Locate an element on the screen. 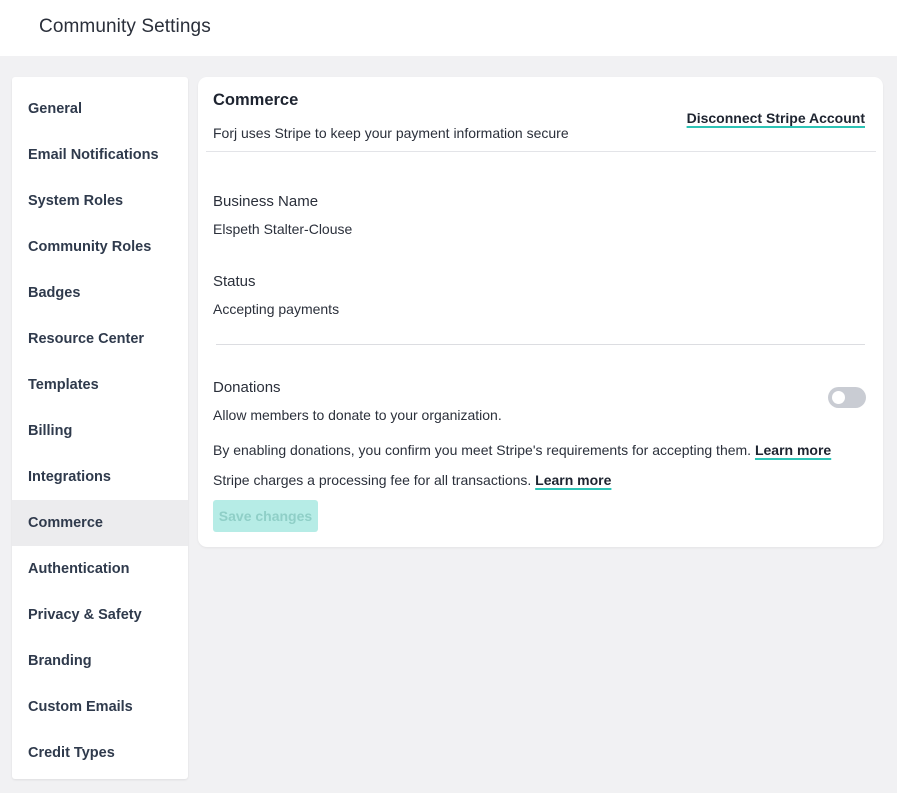 The height and width of the screenshot is (793, 897). requirements-learn-more-link: Learn more is located at coordinates (793, 450).